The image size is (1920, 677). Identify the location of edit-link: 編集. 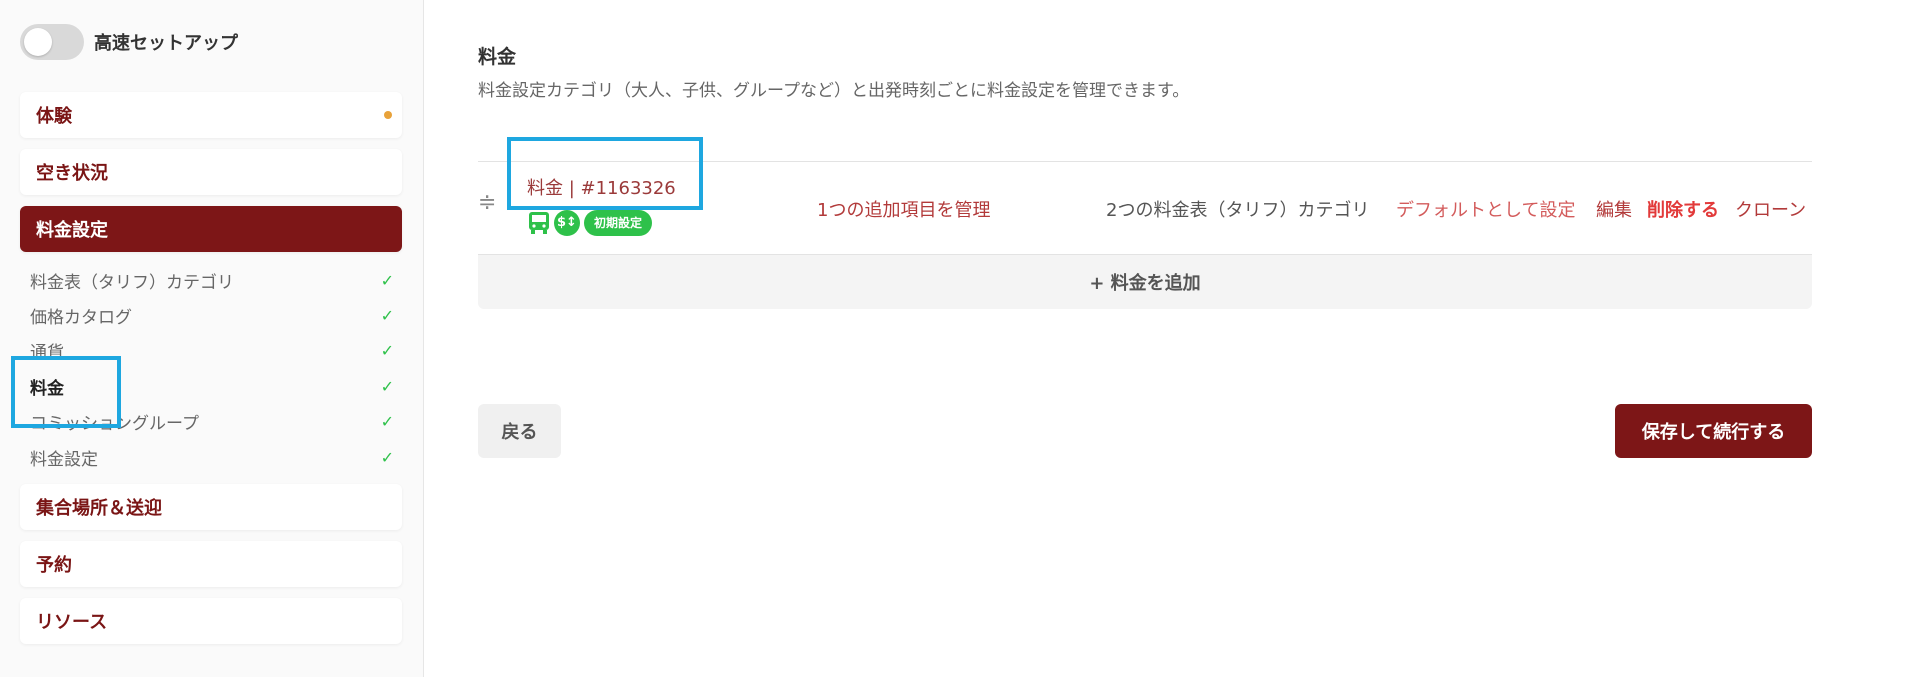
(1614, 209).